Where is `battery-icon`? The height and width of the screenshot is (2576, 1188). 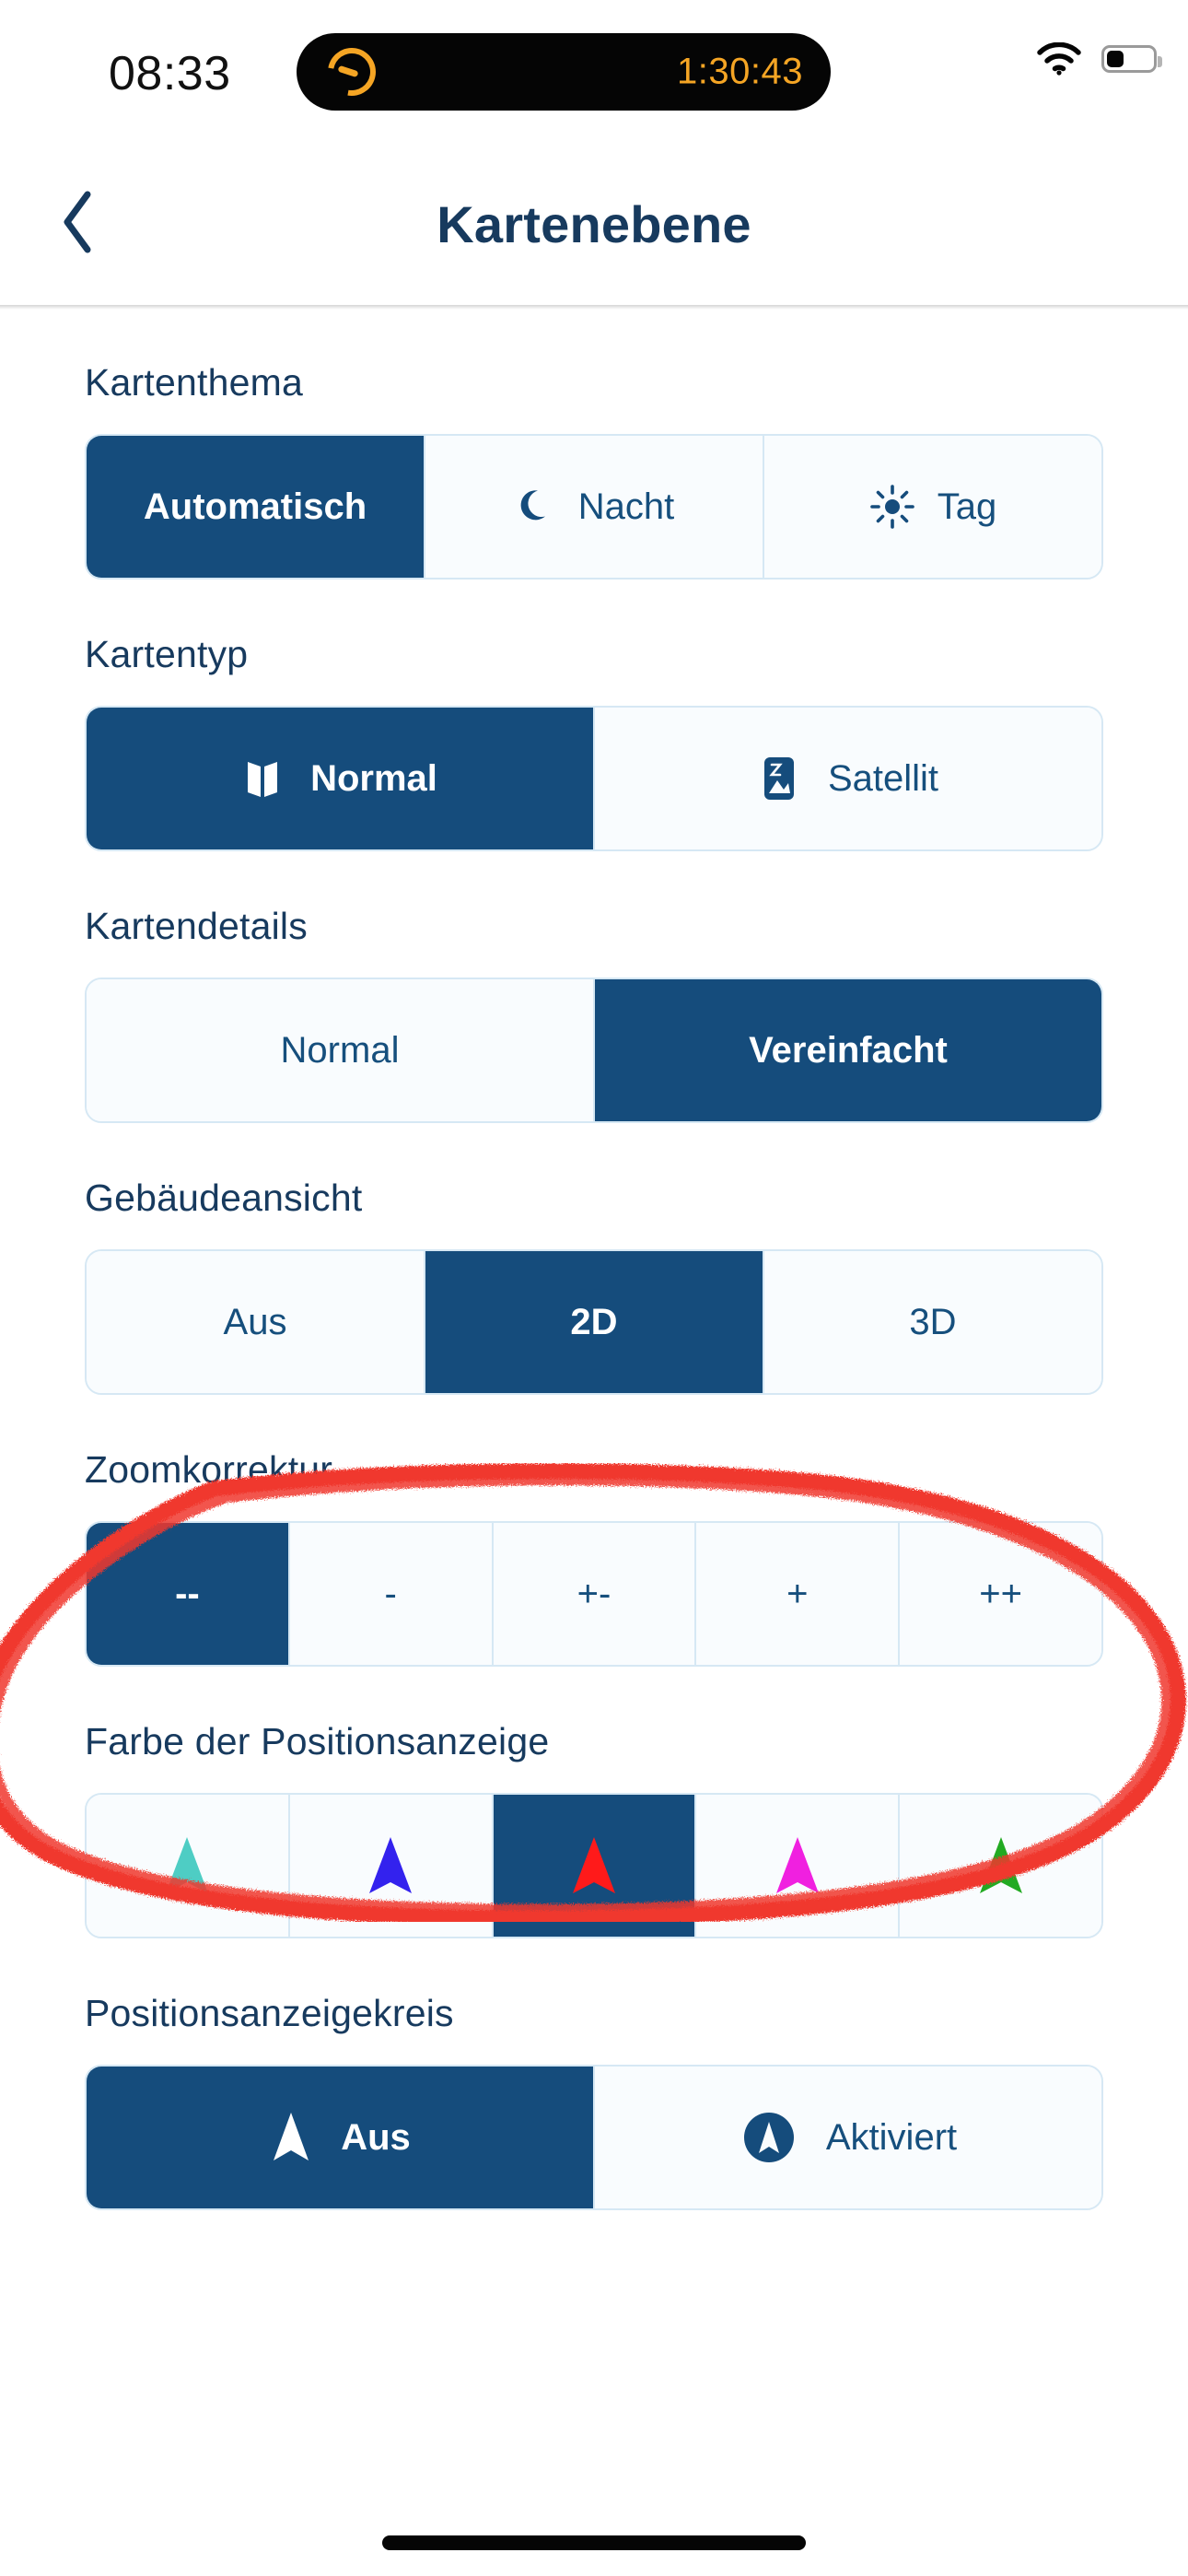
battery-icon is located at coordinates (1131, 59).